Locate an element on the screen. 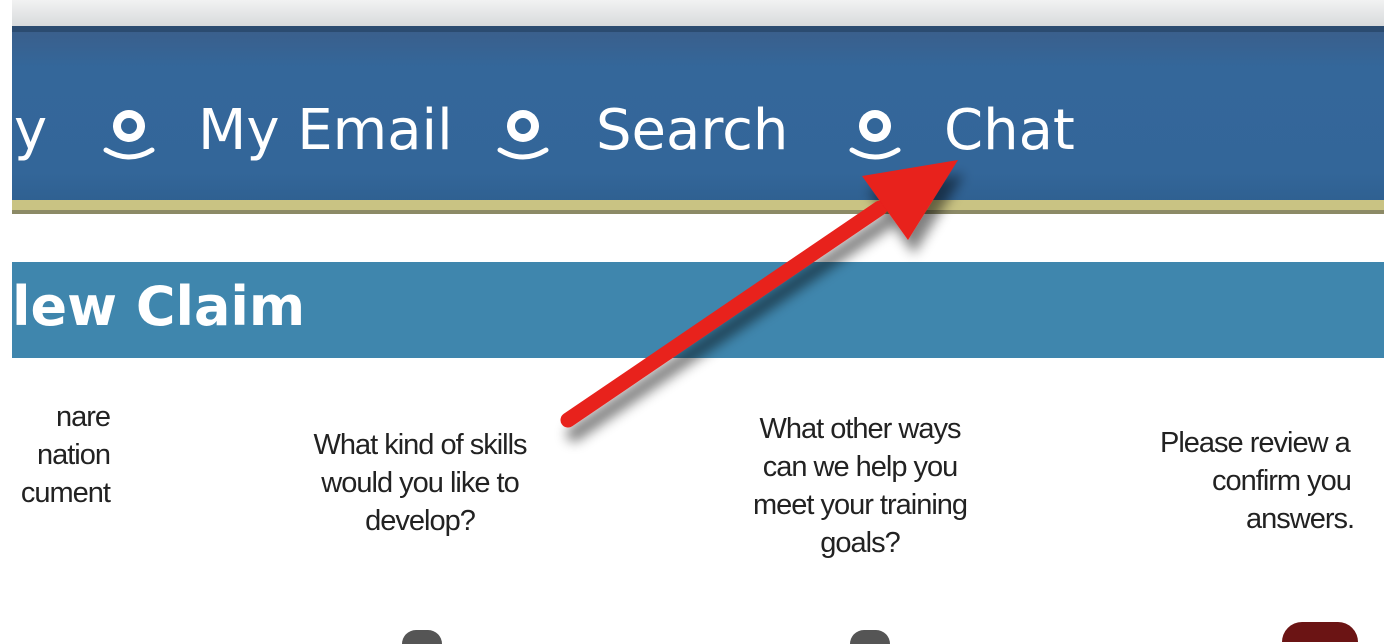 This screenshot has height=644, width=1384. nav-item-search: Search is located at coordinates (692, 131).